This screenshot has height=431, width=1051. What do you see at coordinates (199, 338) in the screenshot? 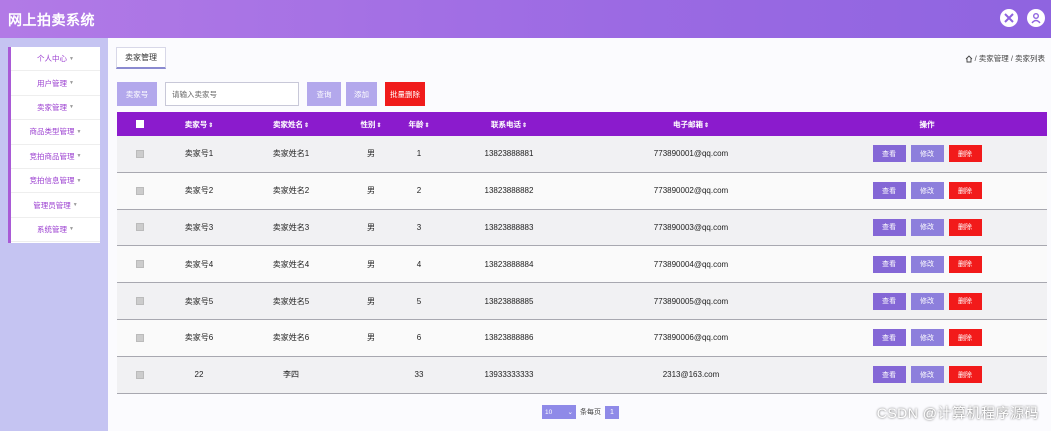
I see `cell-seller-no: 卖家号6` at bounding box center [199, 338].